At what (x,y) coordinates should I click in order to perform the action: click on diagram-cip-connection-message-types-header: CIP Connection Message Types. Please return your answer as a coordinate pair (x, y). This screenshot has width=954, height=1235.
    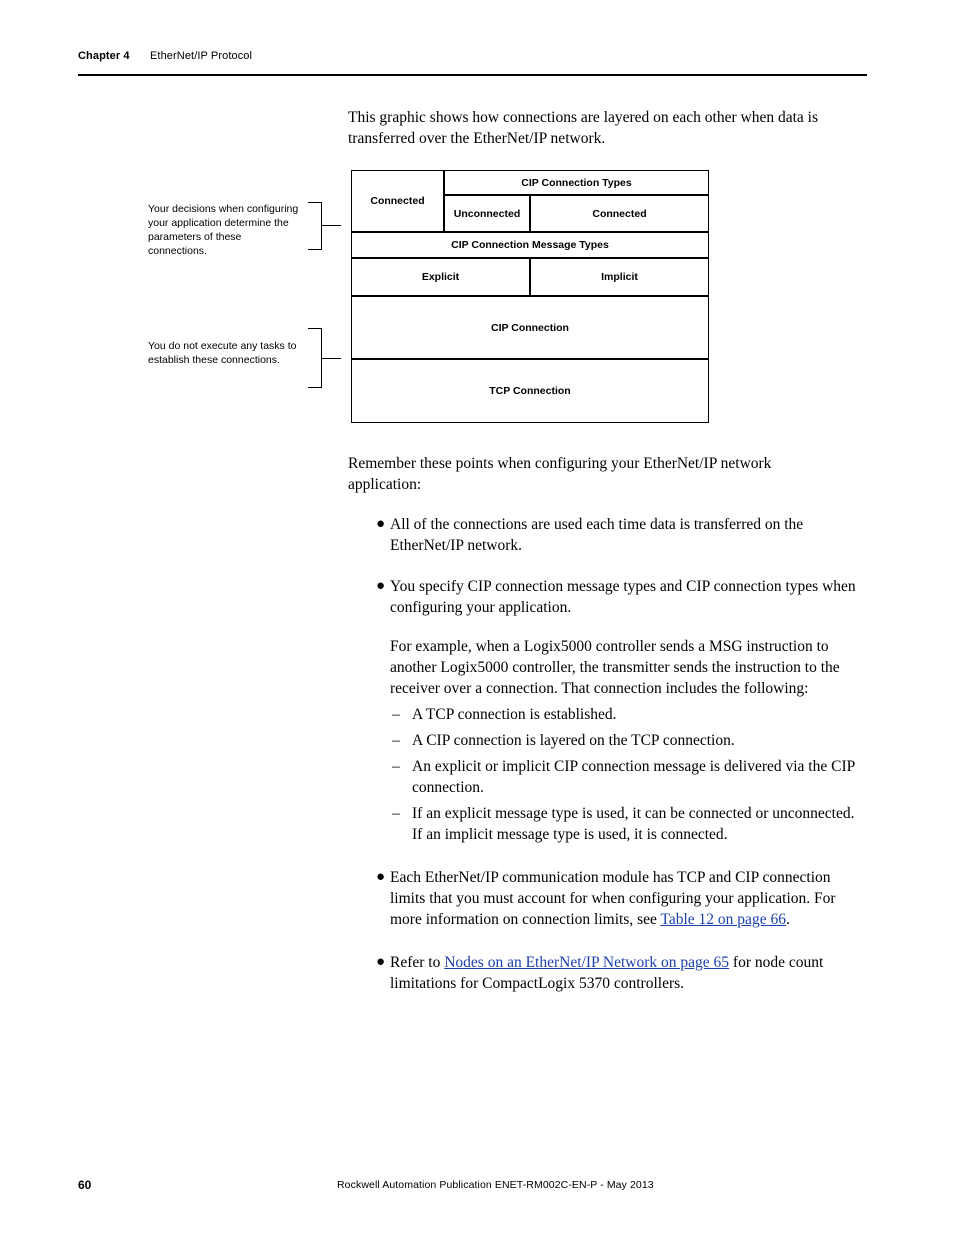
    Looking at the image, I should click on (530, 245).